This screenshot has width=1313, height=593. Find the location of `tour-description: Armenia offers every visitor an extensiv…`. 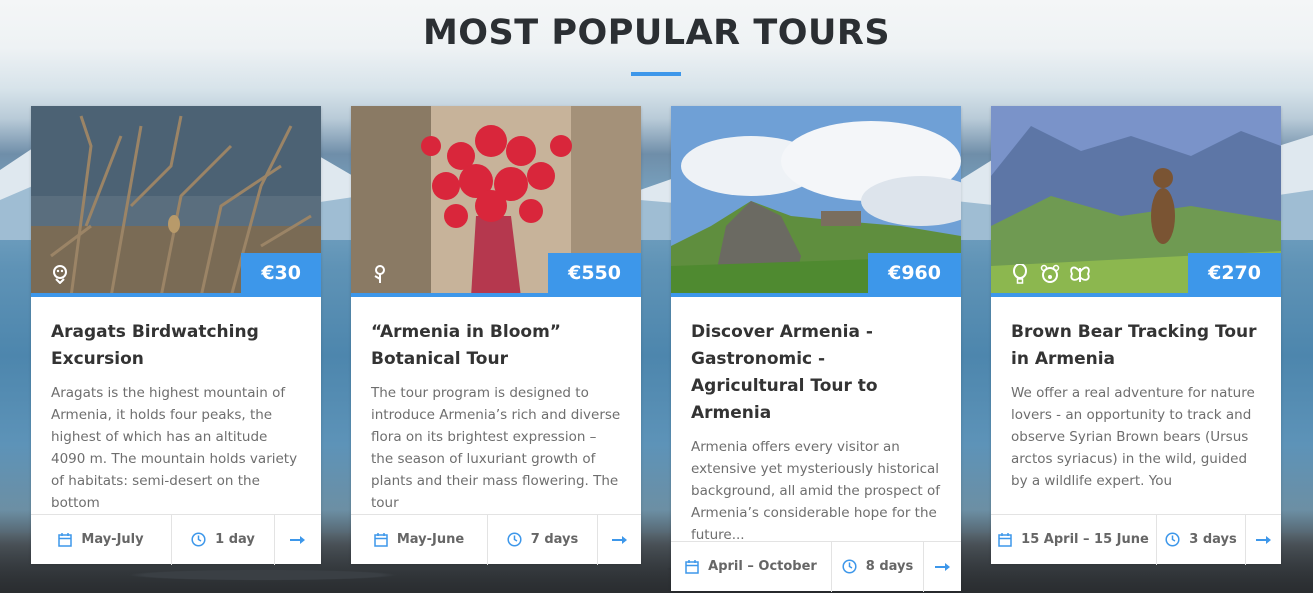

tour-description: Armenia offers every visitor an extensiv… is located at coordinates (815, 491).